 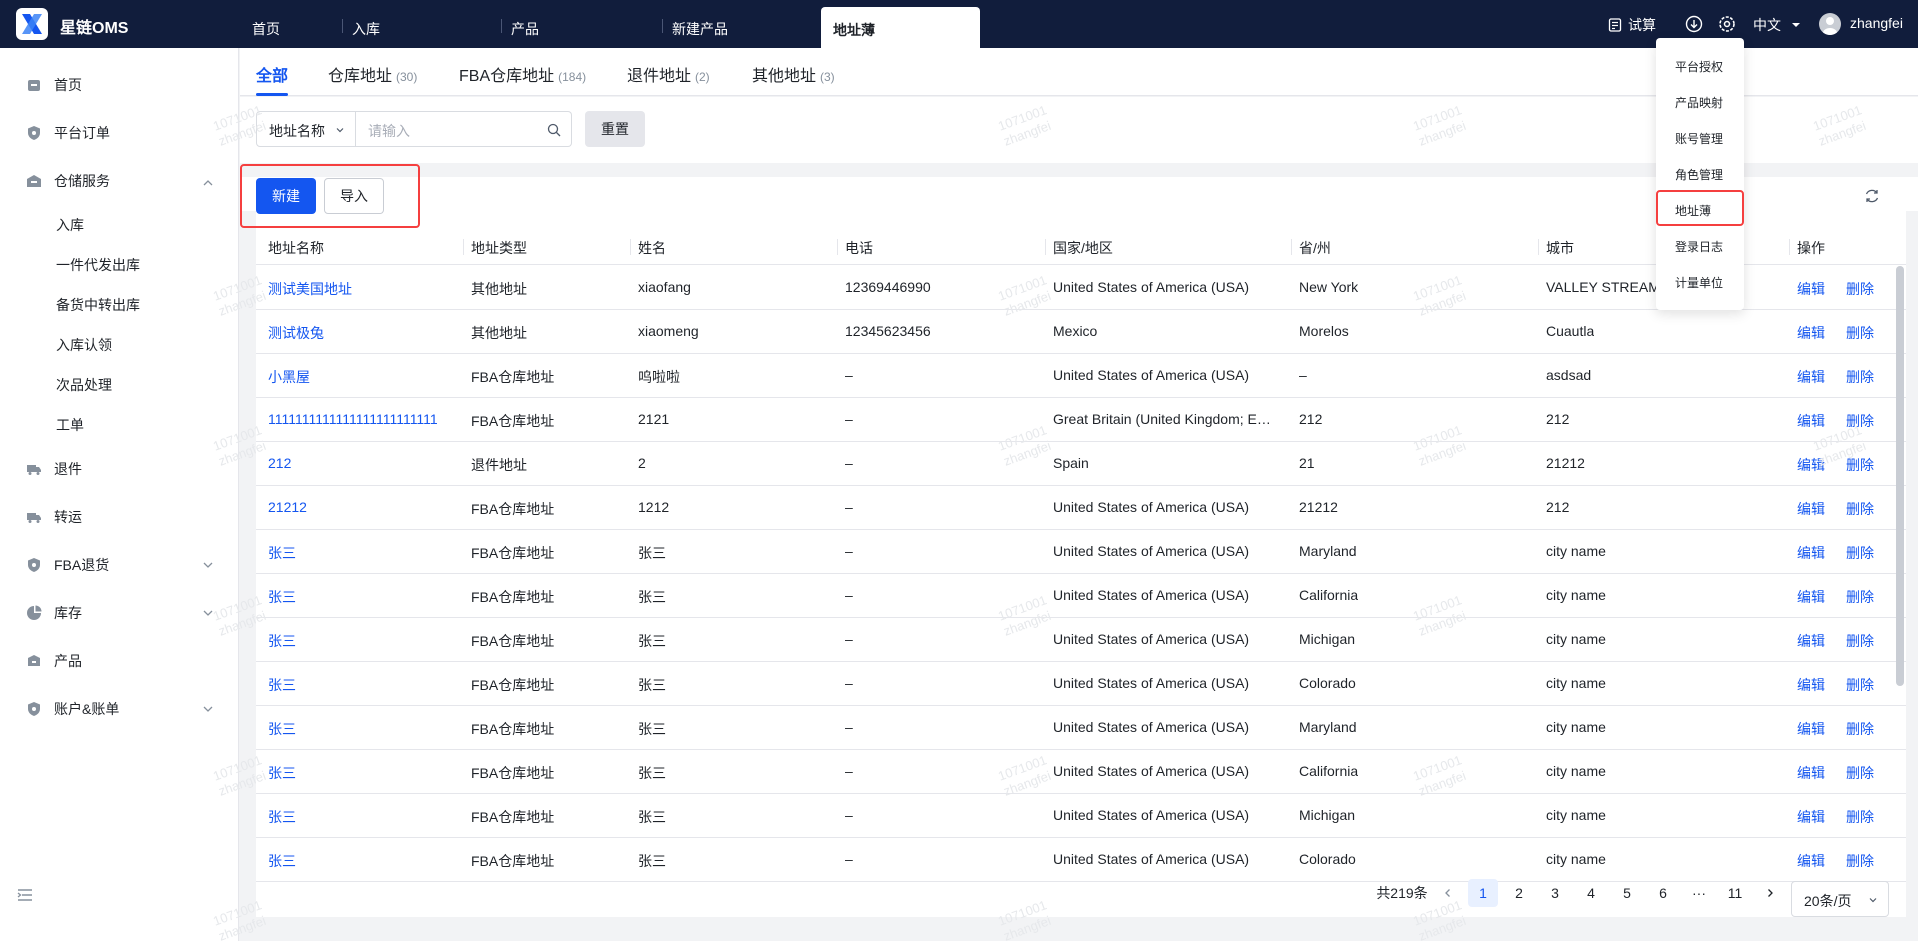 What do you see at coordinates (54, 613) in the screenshot?
I see `sidebar-item-inventory: 库存` at bounding box center [54, 613].